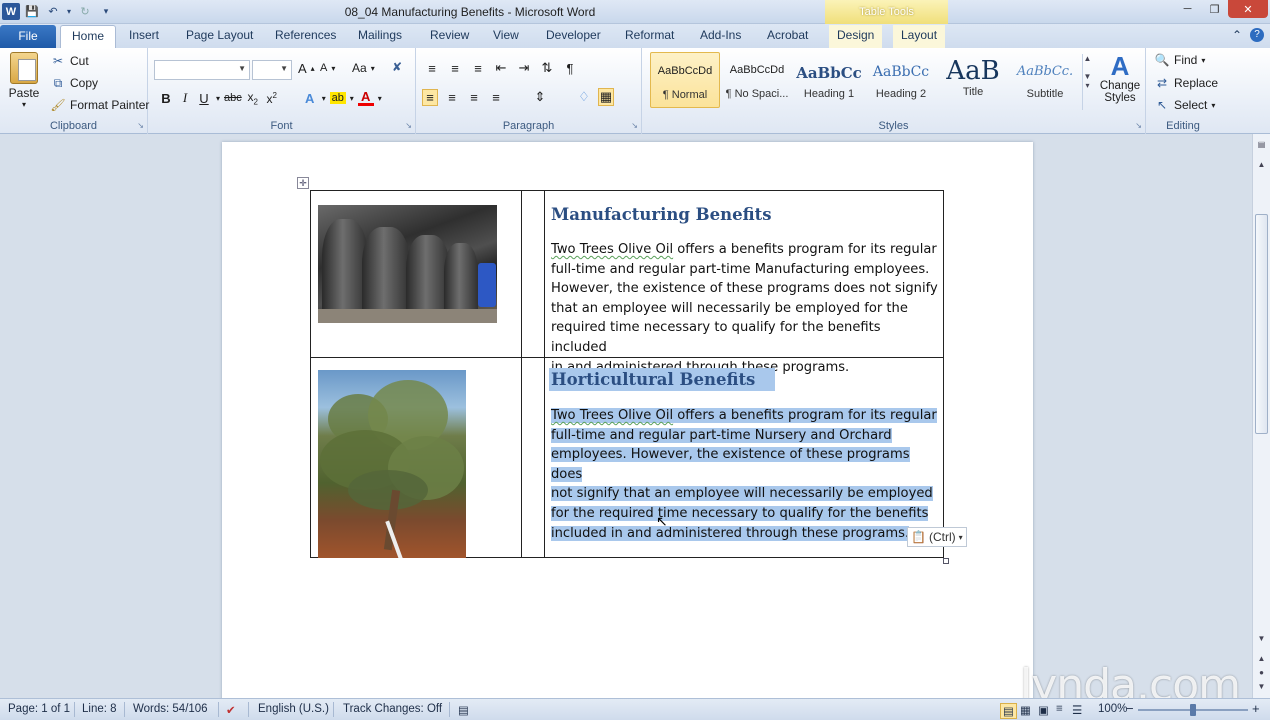 This screenshot has height=720, width=1270. I want to click on bold-button: B, so click(166, 98).